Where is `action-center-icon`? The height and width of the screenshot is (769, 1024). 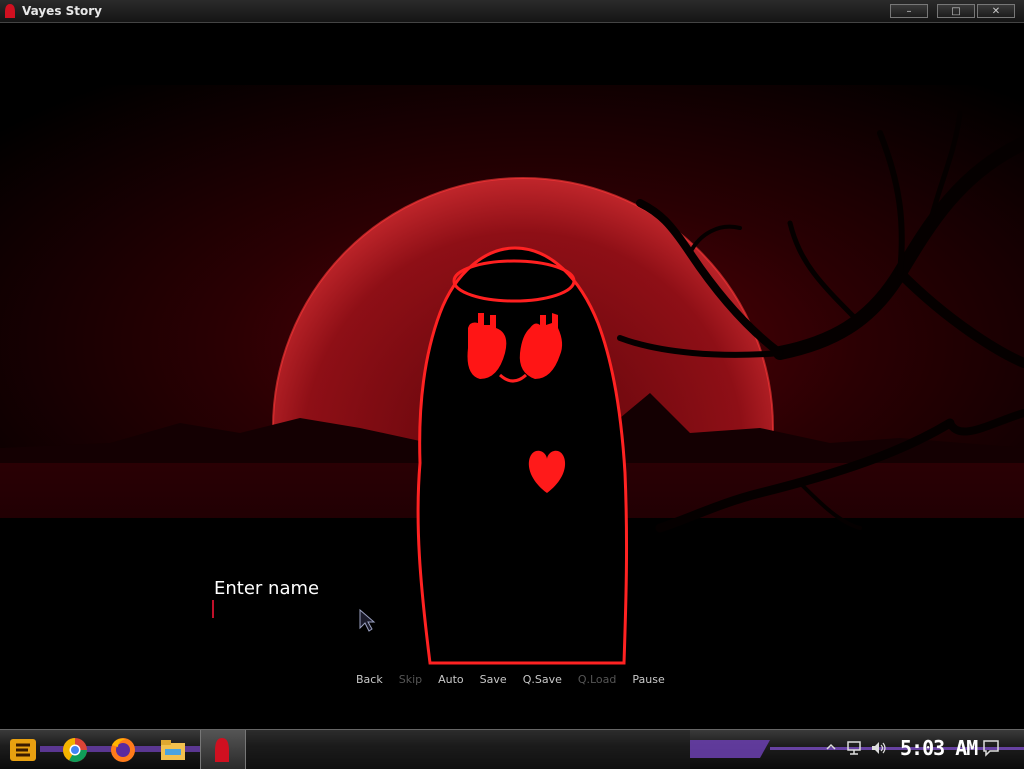 action-center-icon is located at coordinates (991, 748).